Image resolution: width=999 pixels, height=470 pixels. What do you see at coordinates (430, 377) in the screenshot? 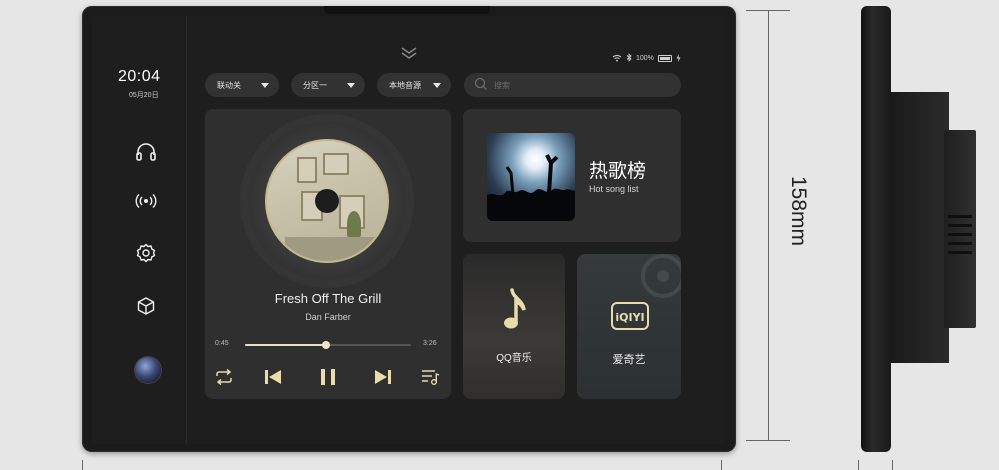
I see `playlist-icon` at bounding box center [430, 377].